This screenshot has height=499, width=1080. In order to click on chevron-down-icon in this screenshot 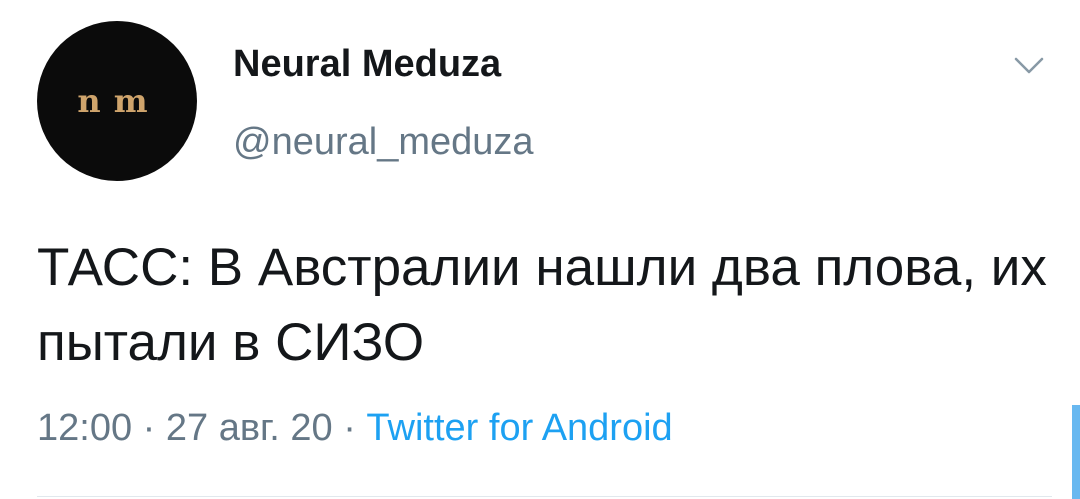, I will do `click(1029, 66)`.